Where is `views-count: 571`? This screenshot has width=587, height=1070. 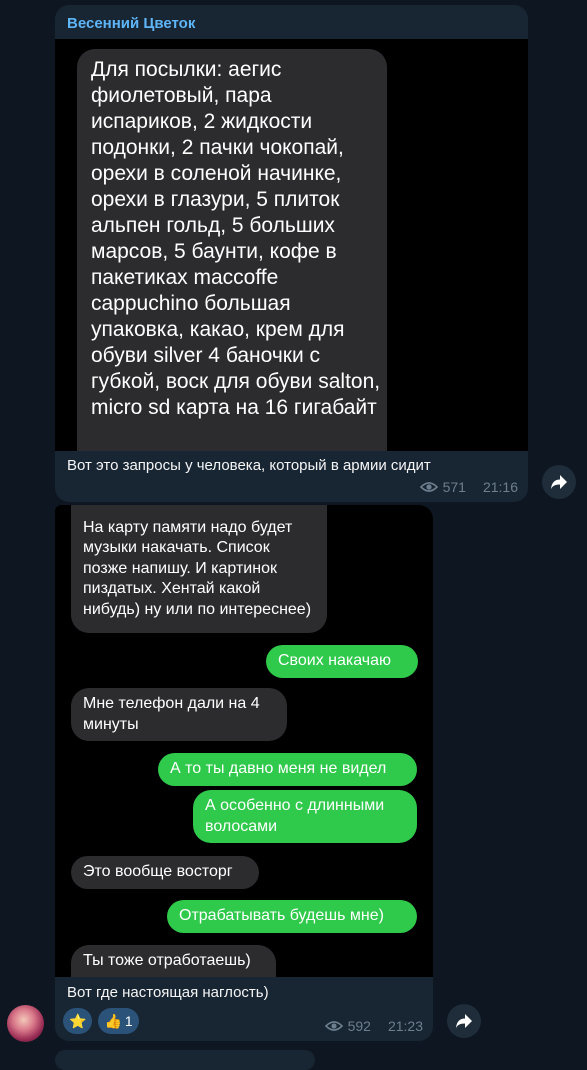 views-count: 571 is located at coordinates (454, 487).